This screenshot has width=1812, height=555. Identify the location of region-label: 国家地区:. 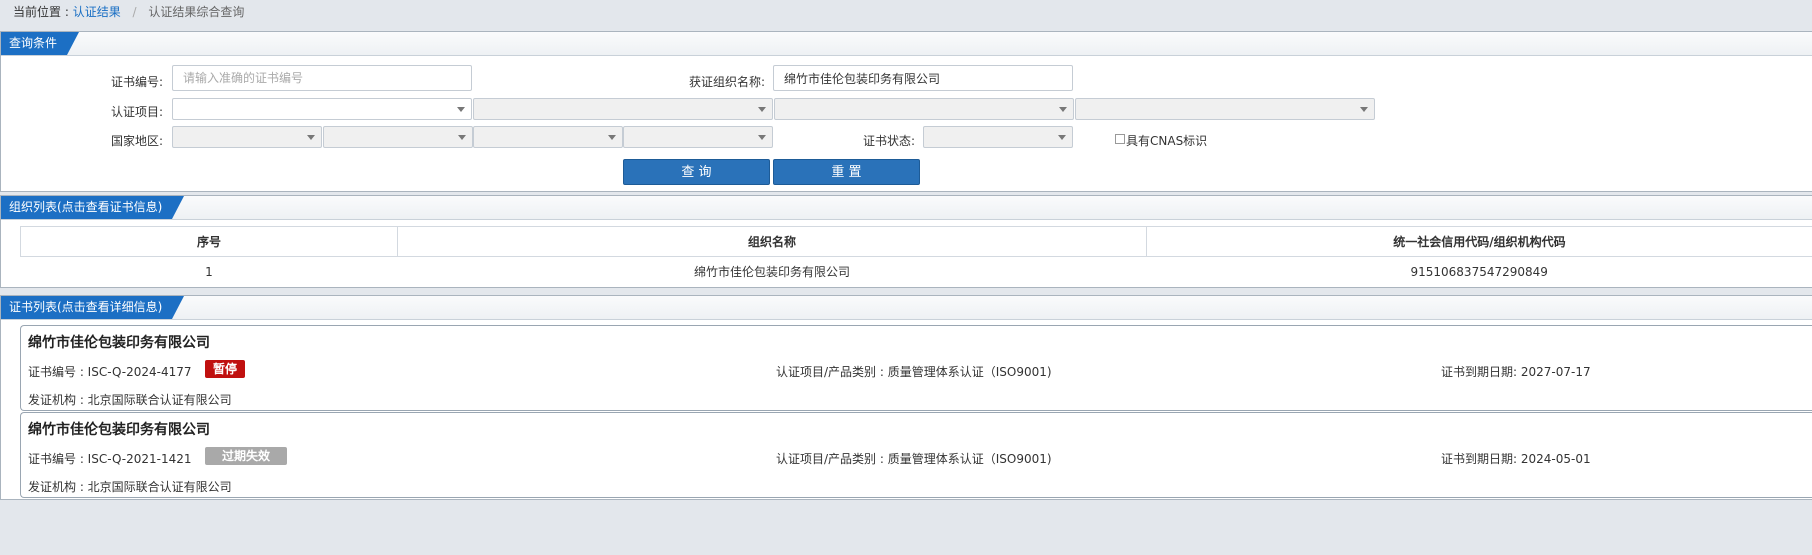
(136, 141).